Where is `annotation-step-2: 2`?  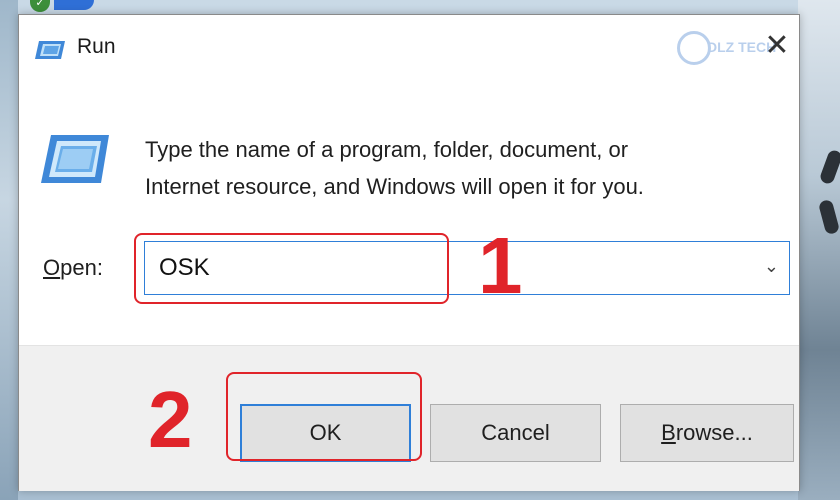 annotation-step-2: 2 is located at coordinates (170, 419).